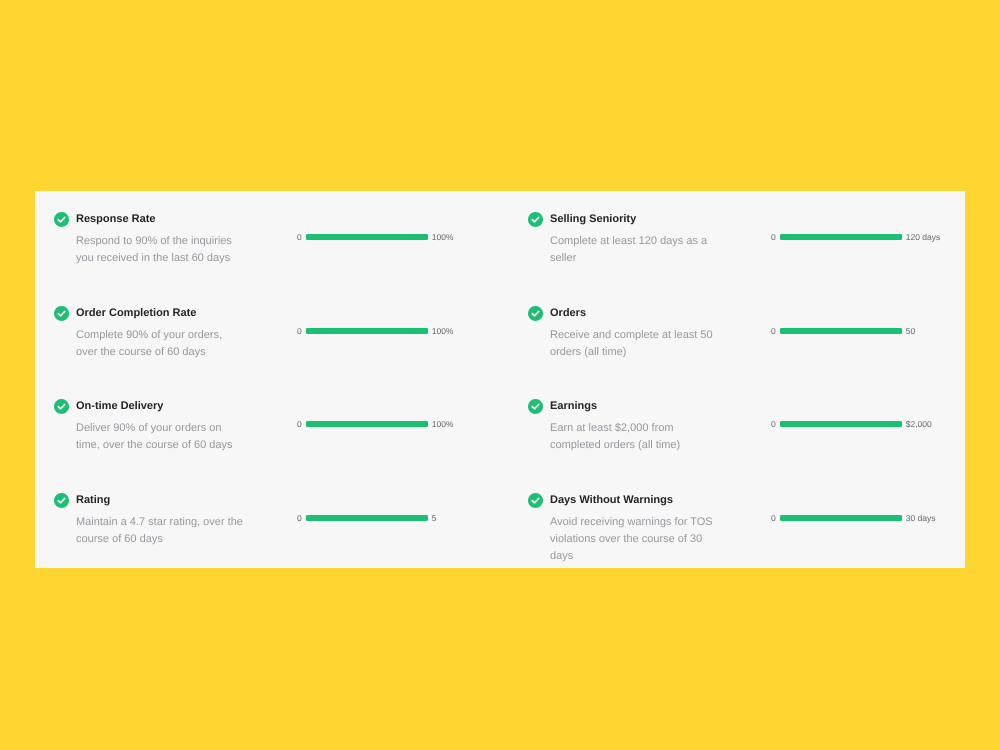  I want to click on requirement-description: Receive and complete at least 50 orders (all time), so click(632, 344).